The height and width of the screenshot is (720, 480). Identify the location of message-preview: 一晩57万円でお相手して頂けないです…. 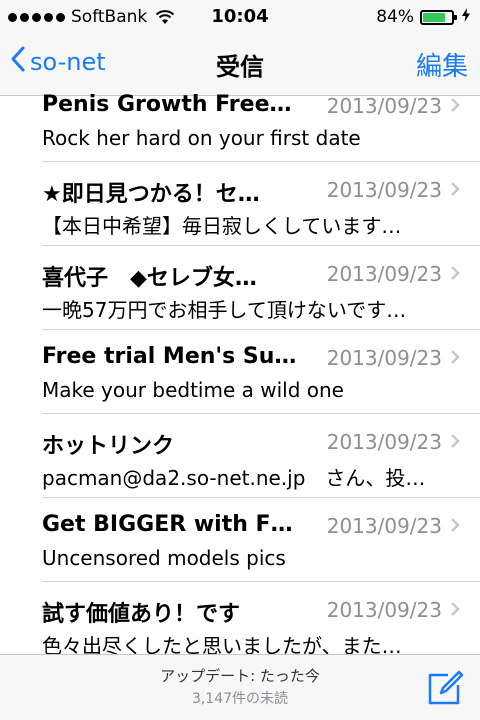
(224, 310).